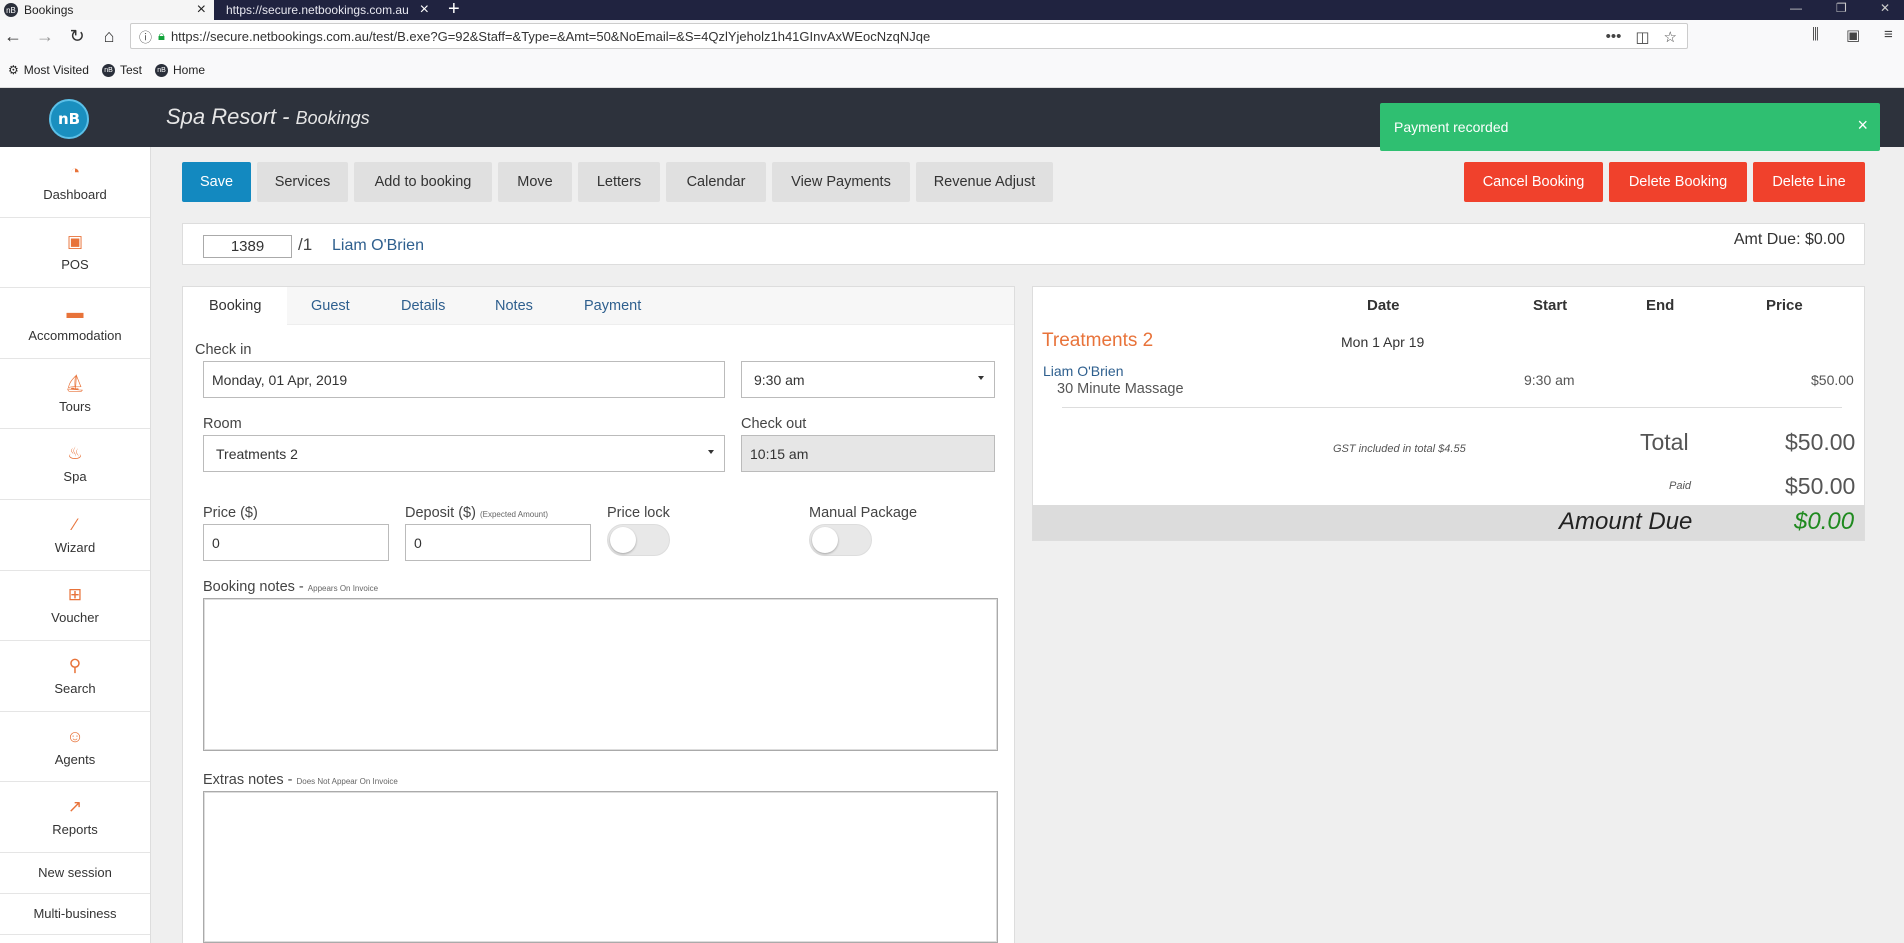  I want to click on tab-booking: Booking, so click(235, 306).